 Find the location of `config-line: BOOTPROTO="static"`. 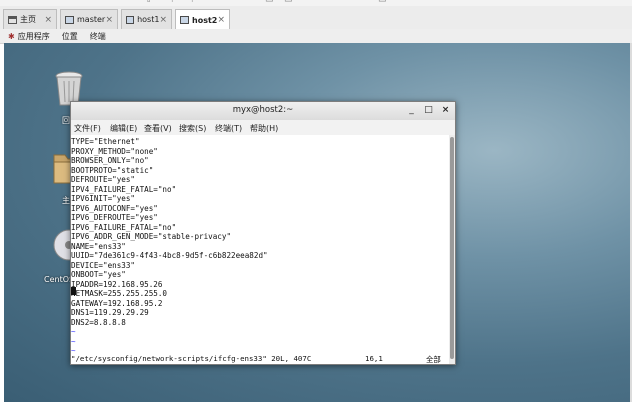

config-line: BOOTPROTO="static" is located at coordinates (112, 170).